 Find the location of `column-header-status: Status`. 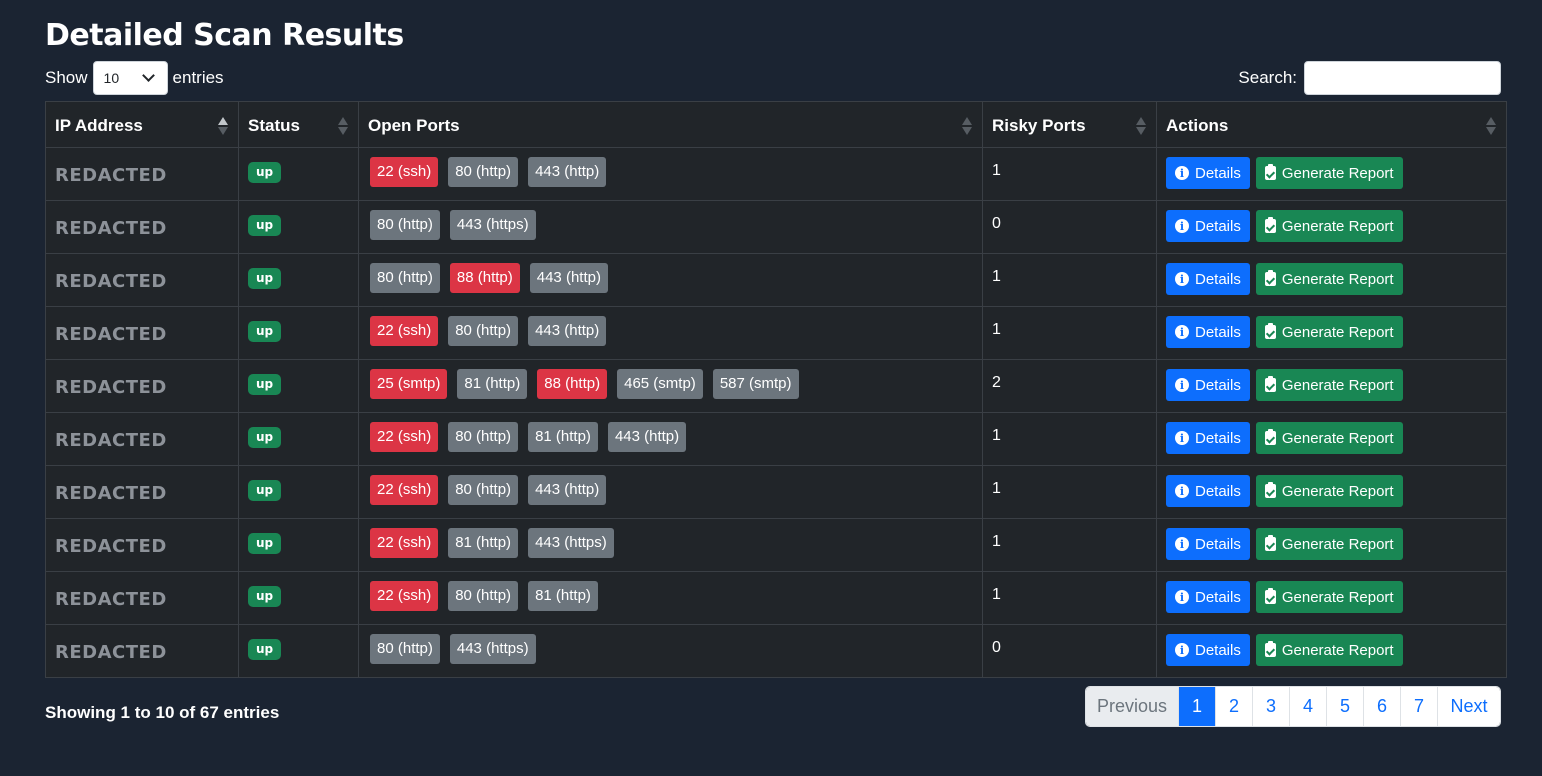

column-header-status: Status is located at coordinates (298, 124).